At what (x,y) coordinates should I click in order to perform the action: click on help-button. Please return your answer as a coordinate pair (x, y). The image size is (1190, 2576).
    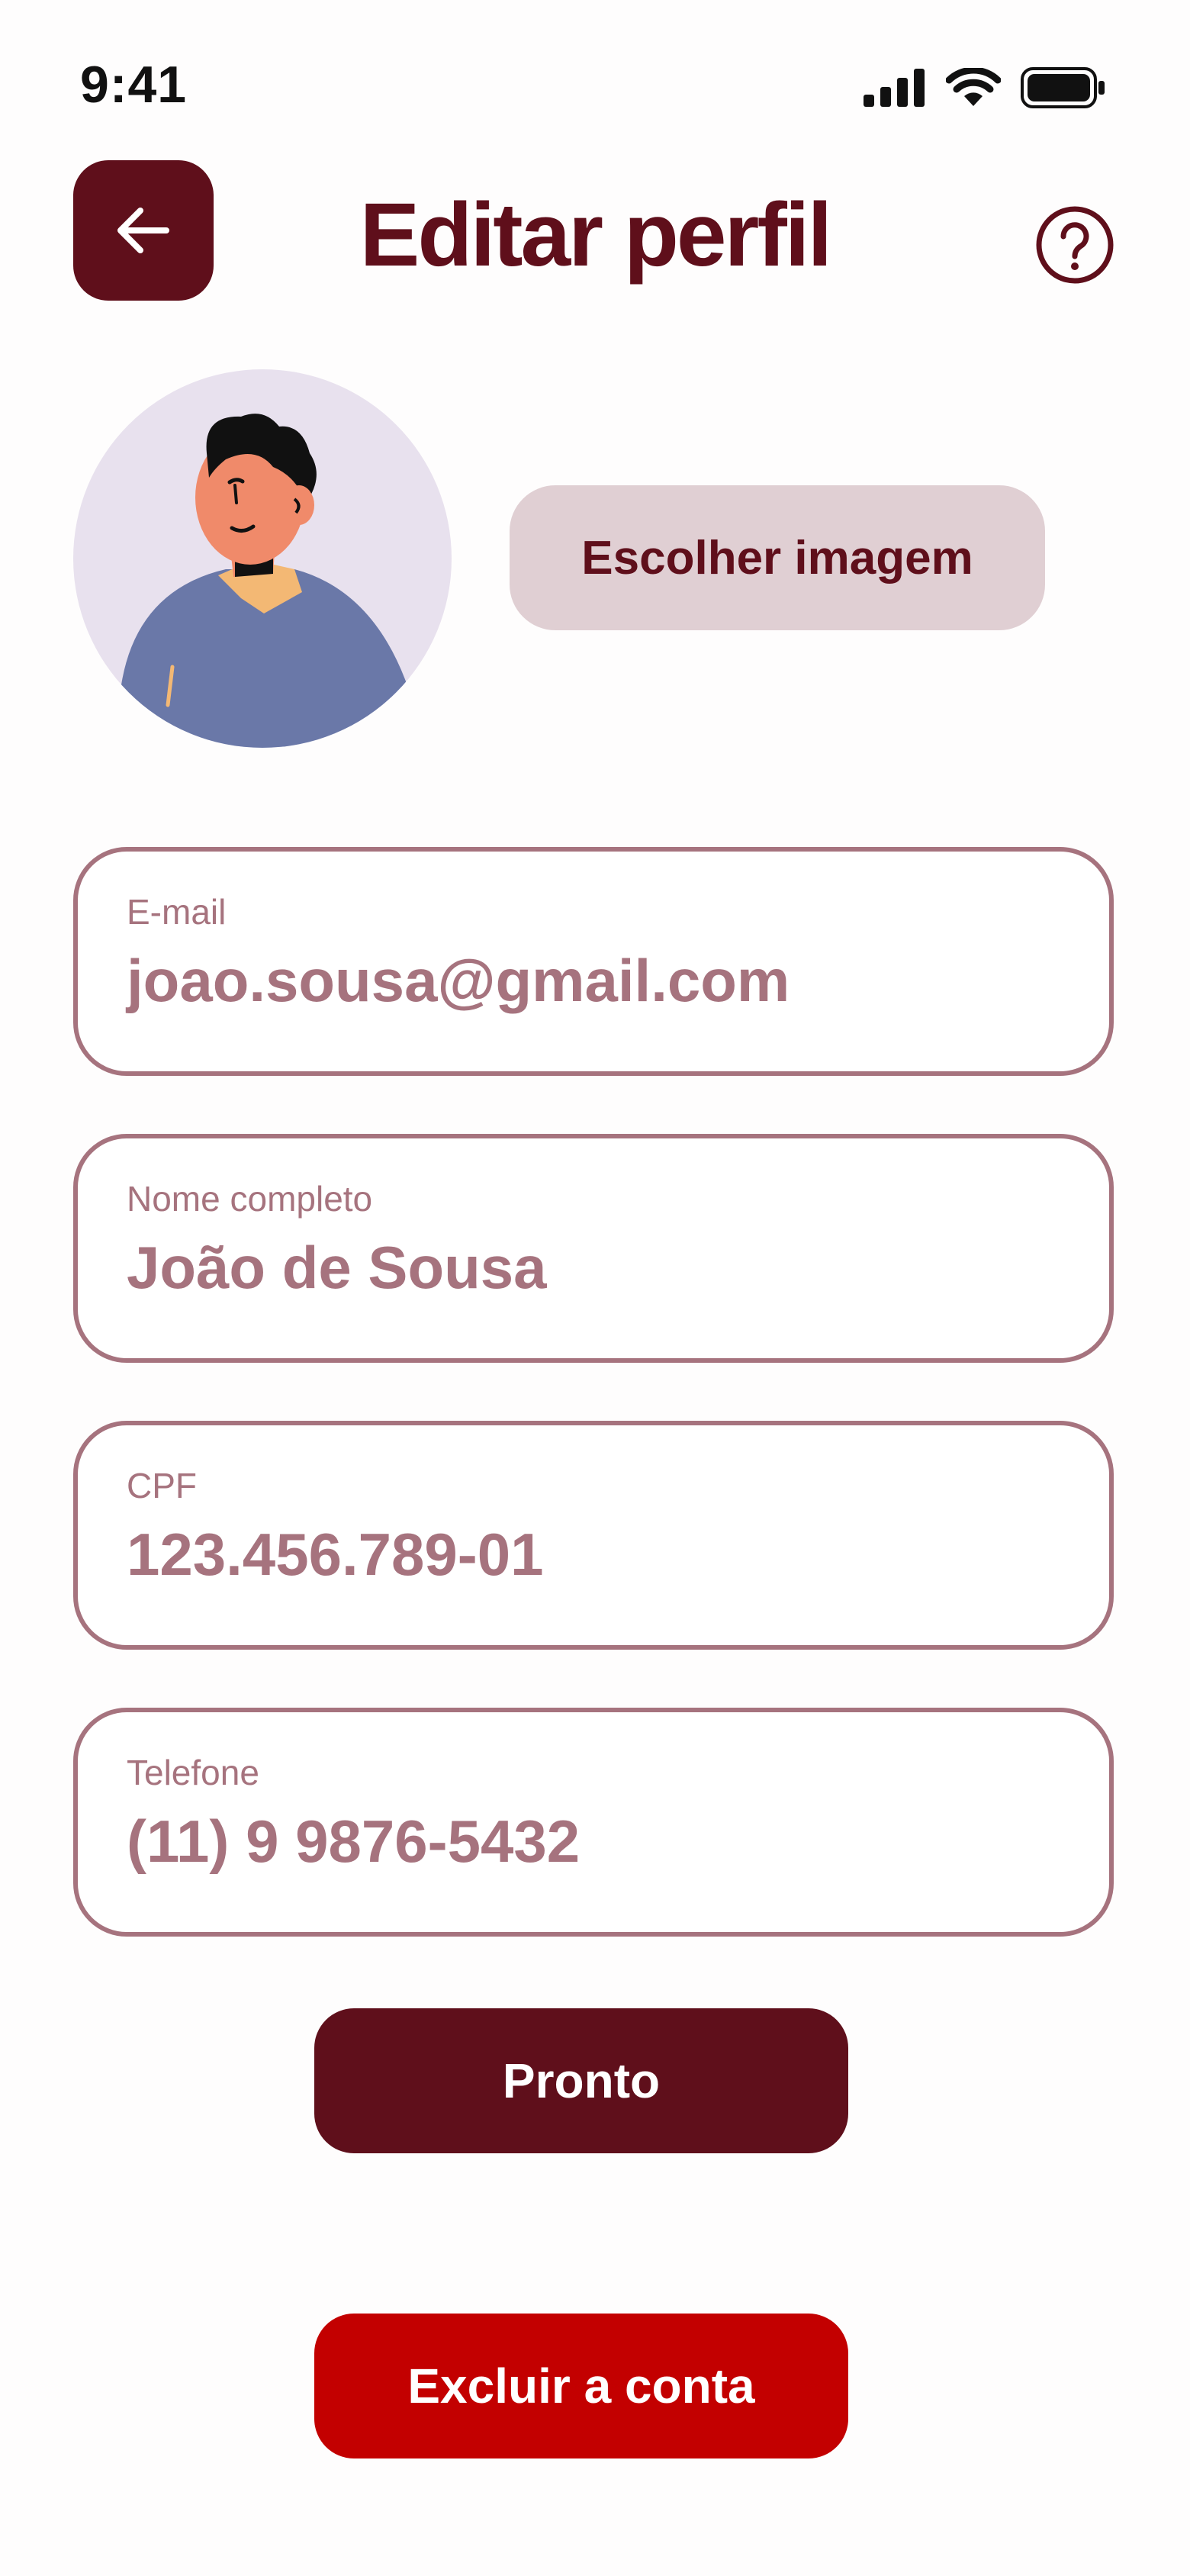
    Looking at the image, I should click on (1074, 244).